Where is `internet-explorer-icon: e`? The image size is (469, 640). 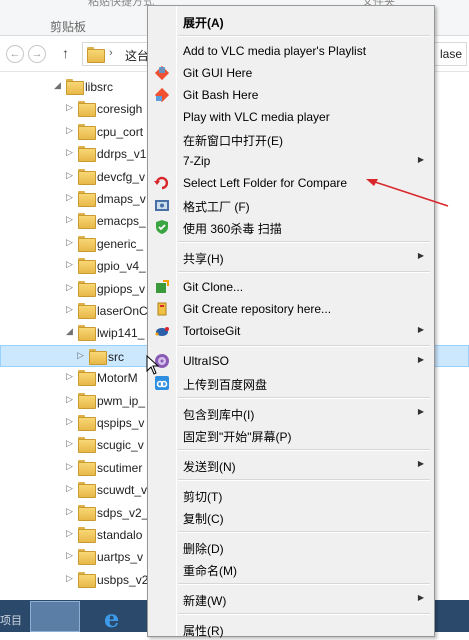 internet-explorer-icon: e is located at coordinates (111, 618).